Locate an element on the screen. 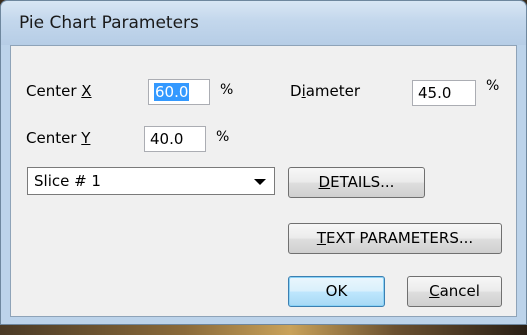  diameter-label-suffix: ameter is located at coordinates (333, 91).